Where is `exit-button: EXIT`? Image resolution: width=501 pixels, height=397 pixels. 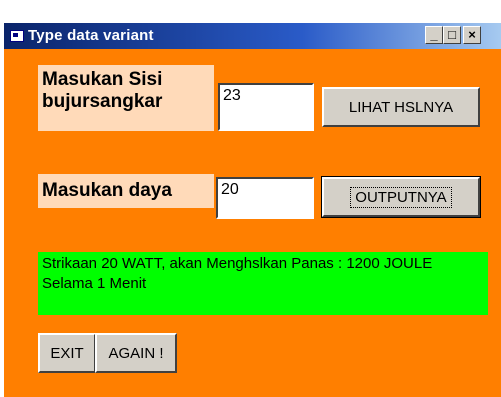
exit-button: EXIT is located at coordinates (67, 353).